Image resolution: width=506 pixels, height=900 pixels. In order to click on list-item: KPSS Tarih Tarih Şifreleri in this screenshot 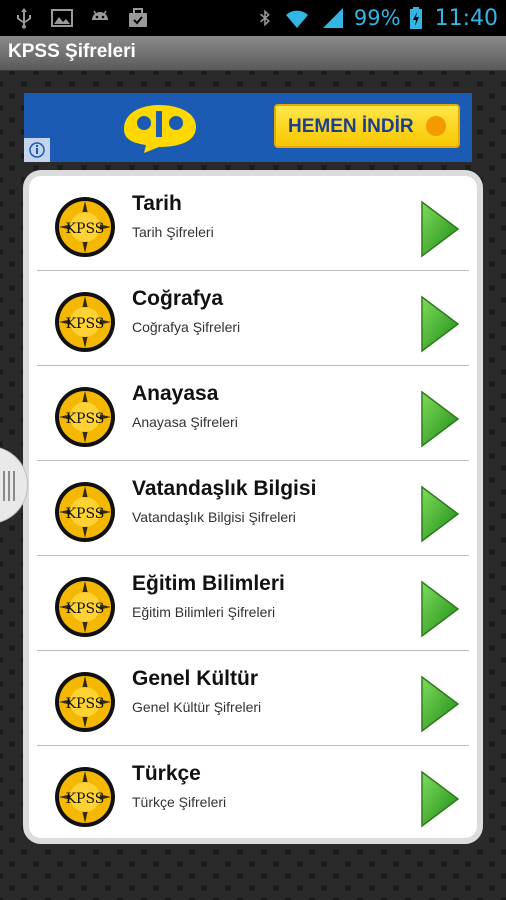, I will do `click(253, 223)`.